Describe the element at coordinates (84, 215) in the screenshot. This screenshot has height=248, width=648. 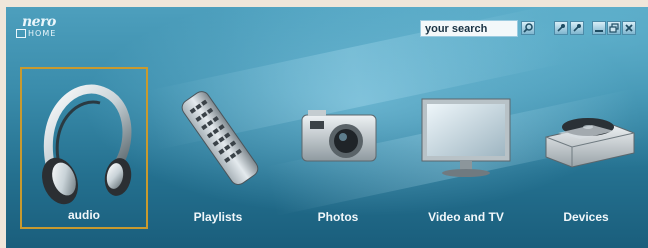
I see `tile-audio-label: audio` at that location.